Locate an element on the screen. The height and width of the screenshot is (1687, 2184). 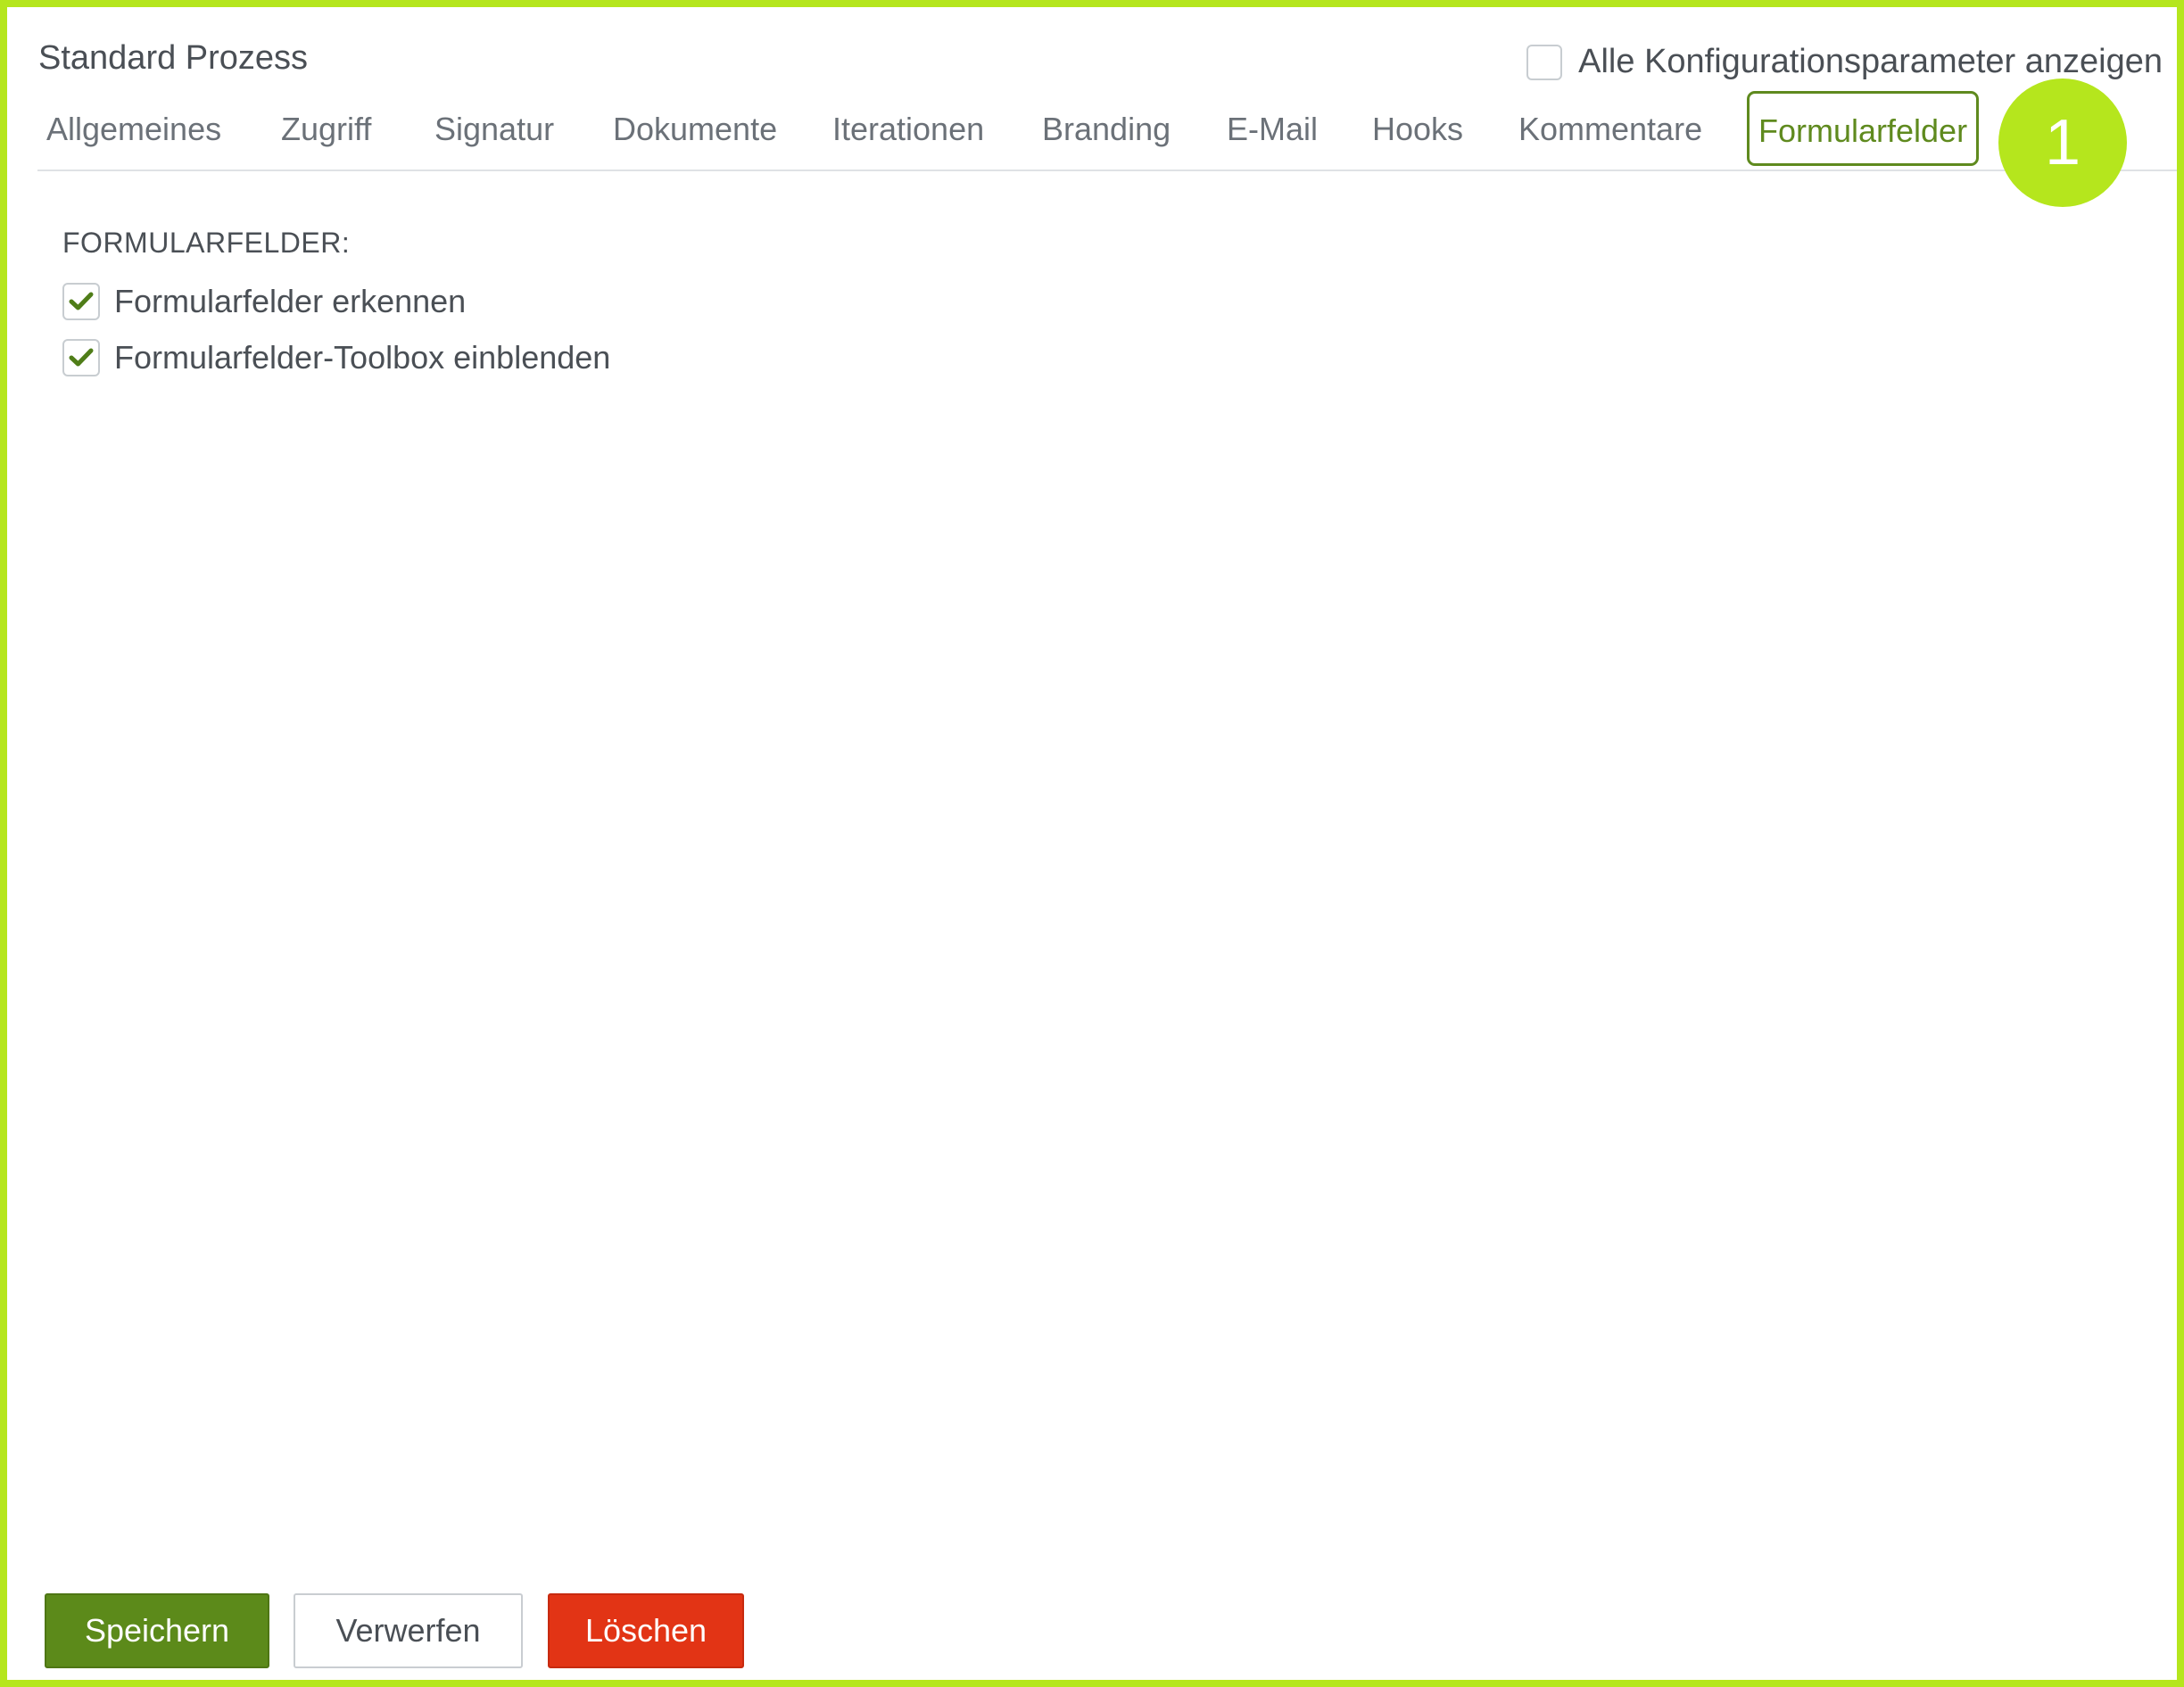
tab-hooks: Hooks is located at coordinates (1417, 129).